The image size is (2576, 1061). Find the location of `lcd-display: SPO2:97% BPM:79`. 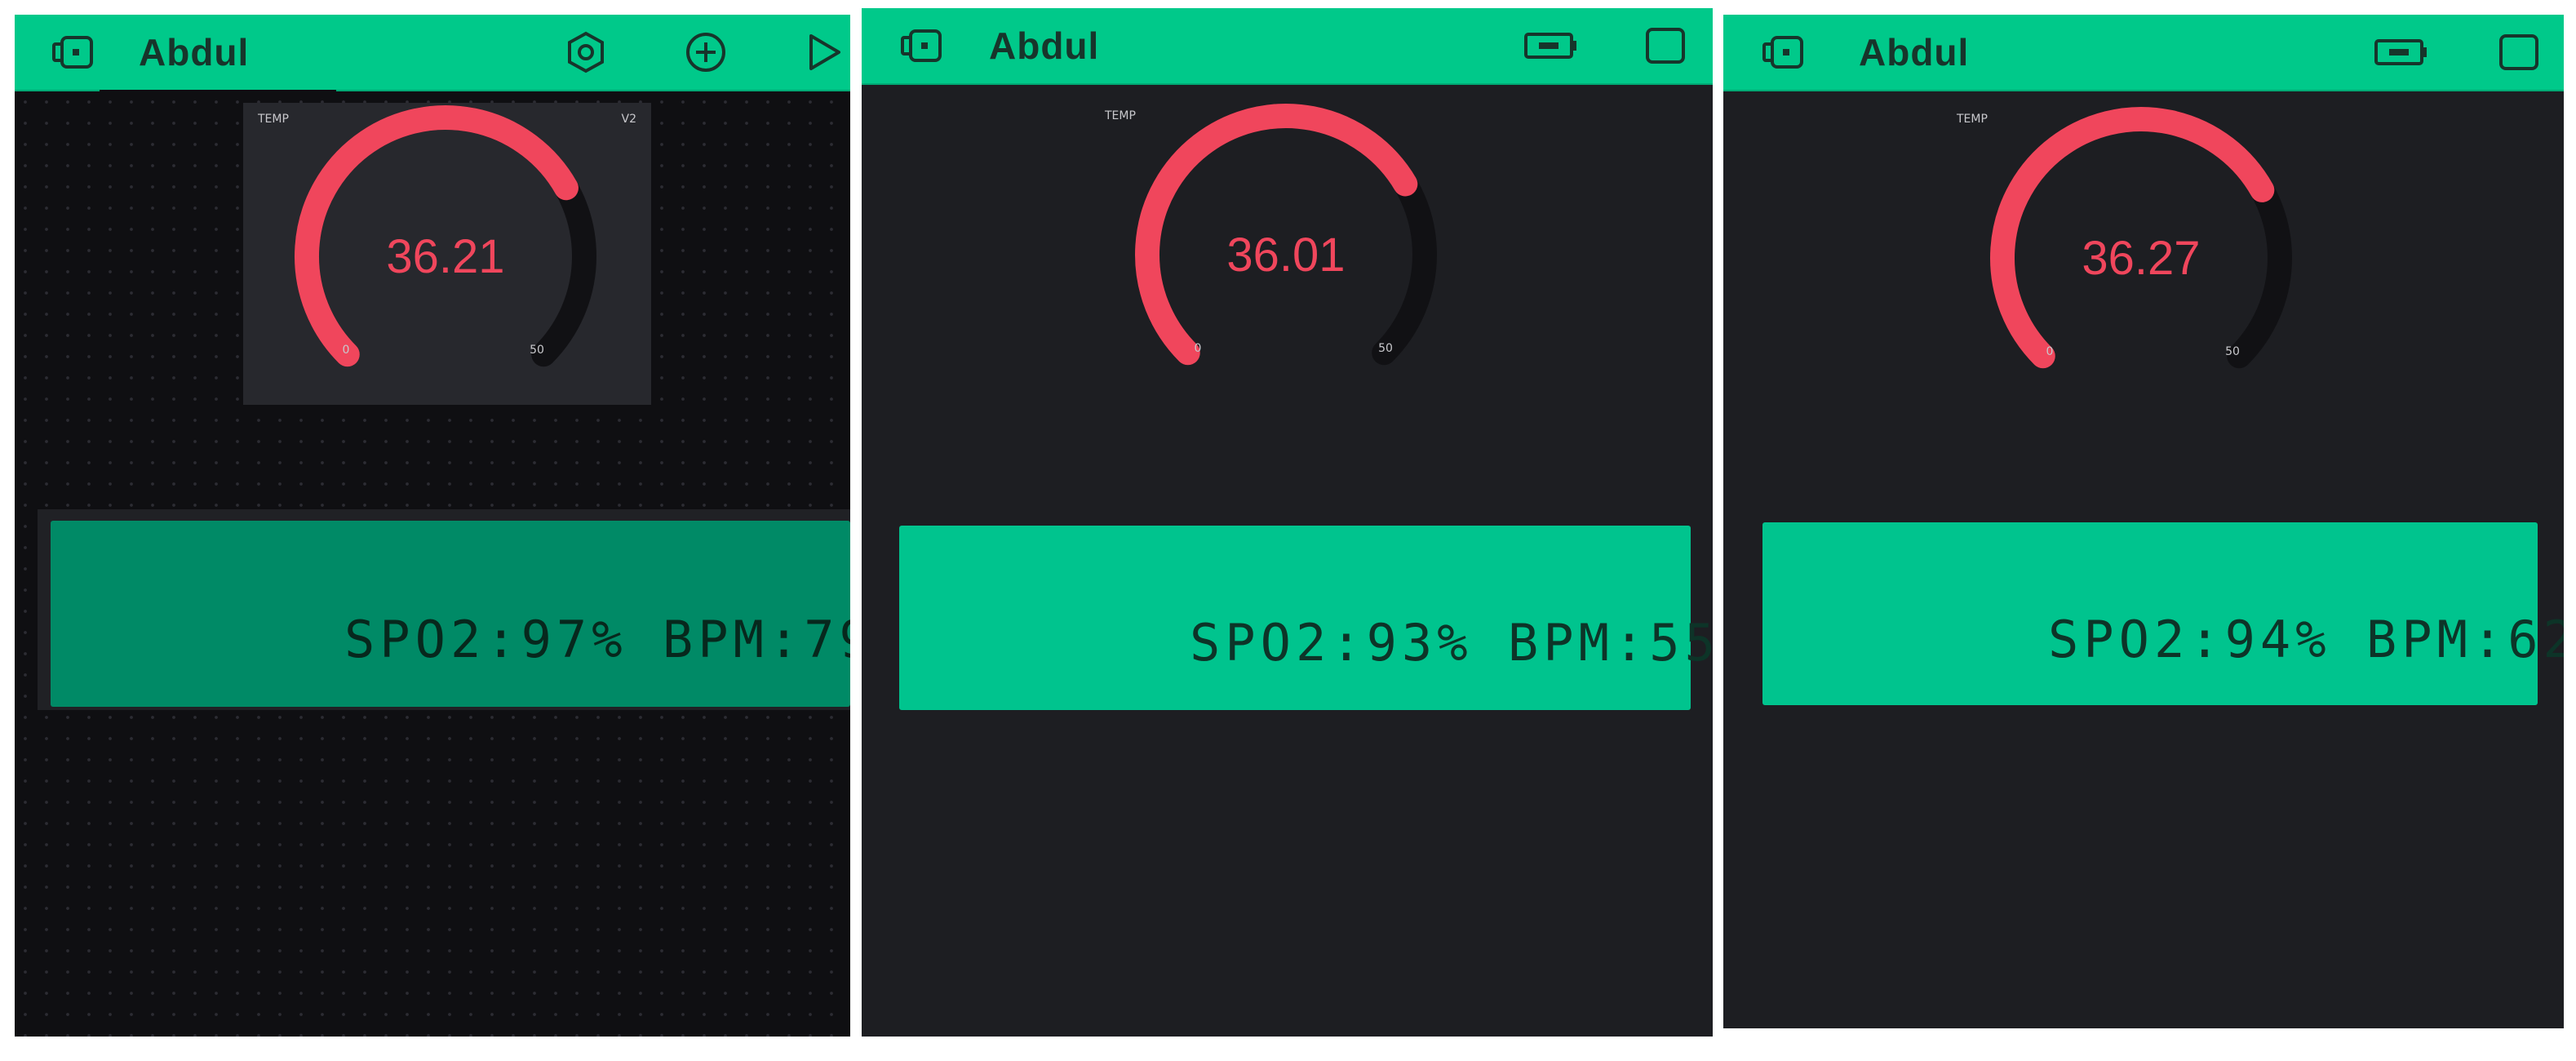

lcd-display: SPO2:97% BPM:79 is located at coordinates (450, 614).